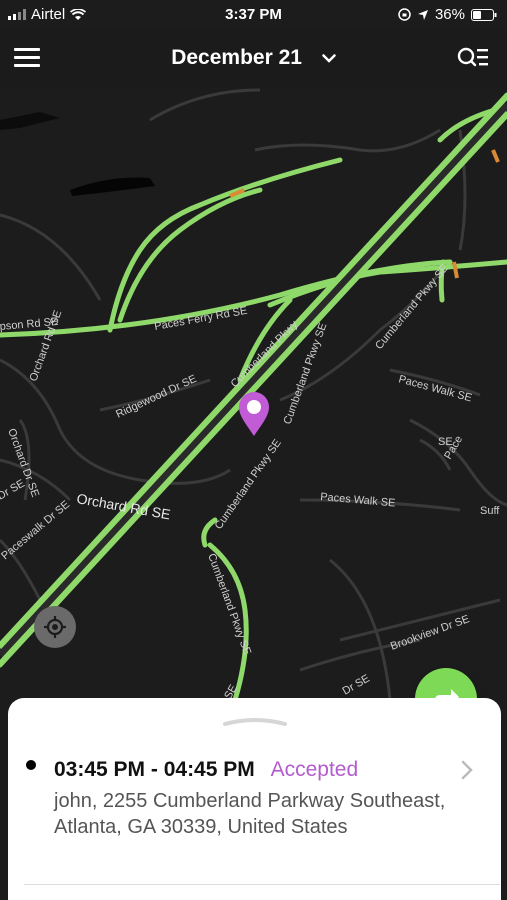 This screenshot has width=507, height=900. What do you see at coordinates (422, 14) in the screenshot?
I see `location-arrow-icon` at bounding box center [422, 14].